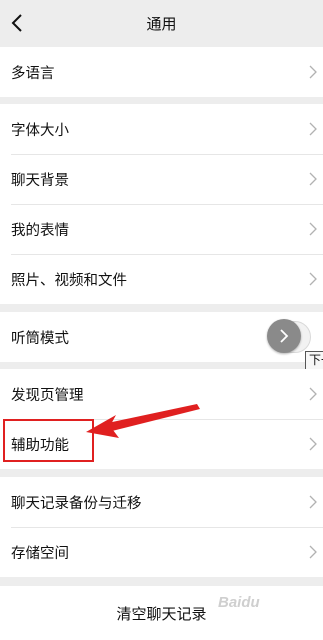 This screenshot has width=323, height=640. I want to click on tooltip: 下一步, so click(314, 361).